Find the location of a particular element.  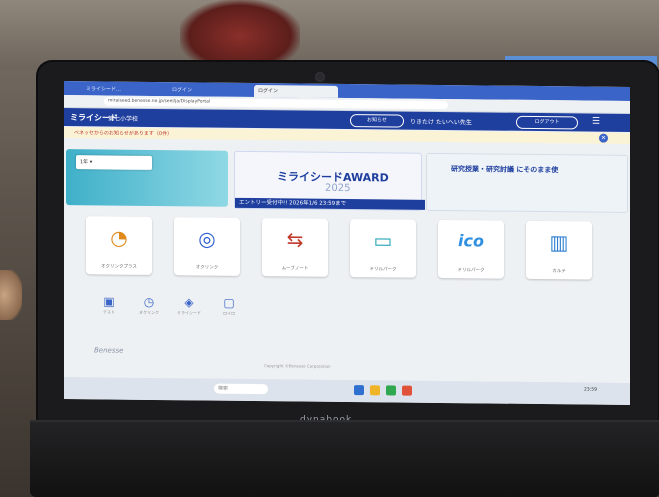

grade-value: 1年 is located at coordinates (84, 162).